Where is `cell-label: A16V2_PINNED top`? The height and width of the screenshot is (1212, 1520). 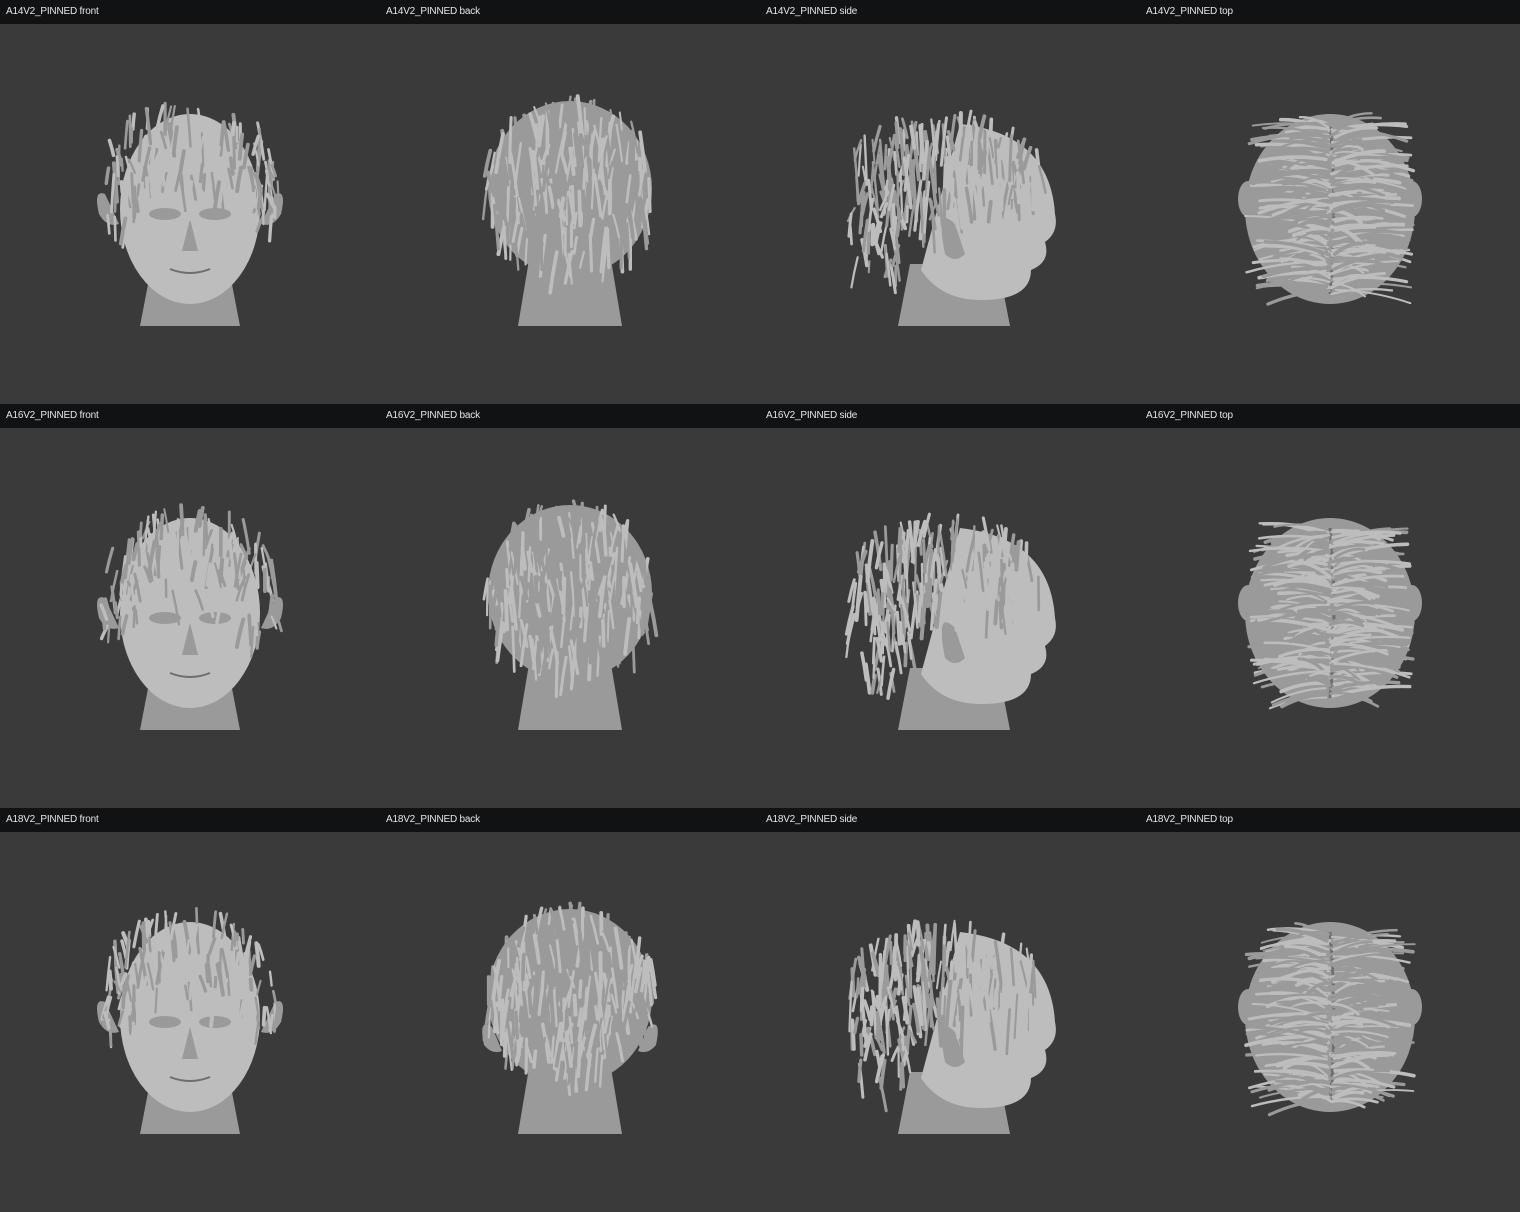 cell-label: A16V2_PINNED top is located at coordinates (1189, 415).